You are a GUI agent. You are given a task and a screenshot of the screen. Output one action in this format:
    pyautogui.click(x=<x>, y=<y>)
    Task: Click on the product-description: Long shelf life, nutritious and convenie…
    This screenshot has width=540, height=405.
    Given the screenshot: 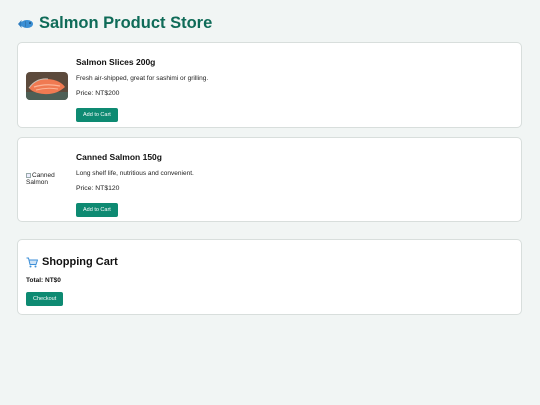 What is the action you would take?
    pyautogui.click(x=135, y=173)
    